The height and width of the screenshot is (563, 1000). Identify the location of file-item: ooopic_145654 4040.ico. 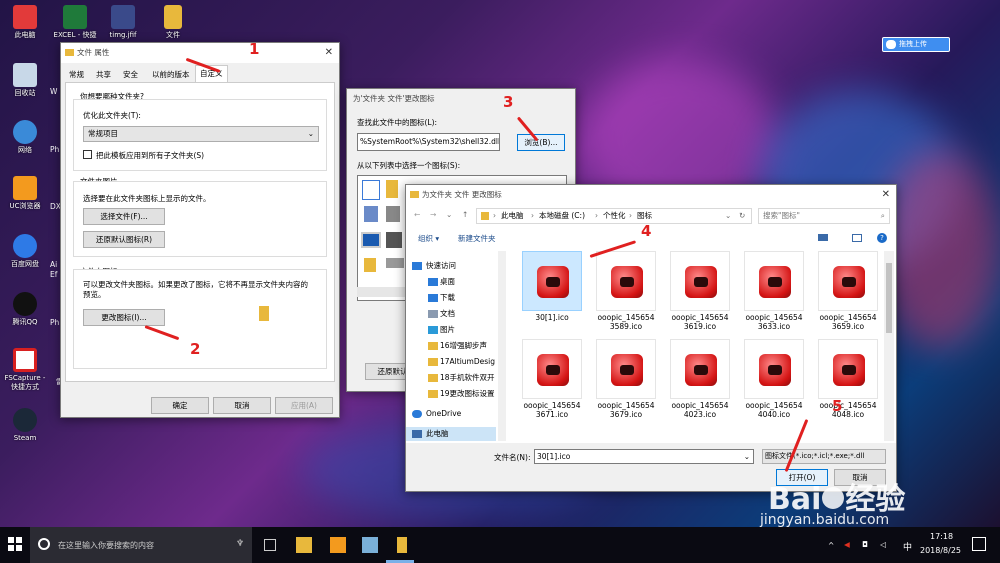
(774, 379).